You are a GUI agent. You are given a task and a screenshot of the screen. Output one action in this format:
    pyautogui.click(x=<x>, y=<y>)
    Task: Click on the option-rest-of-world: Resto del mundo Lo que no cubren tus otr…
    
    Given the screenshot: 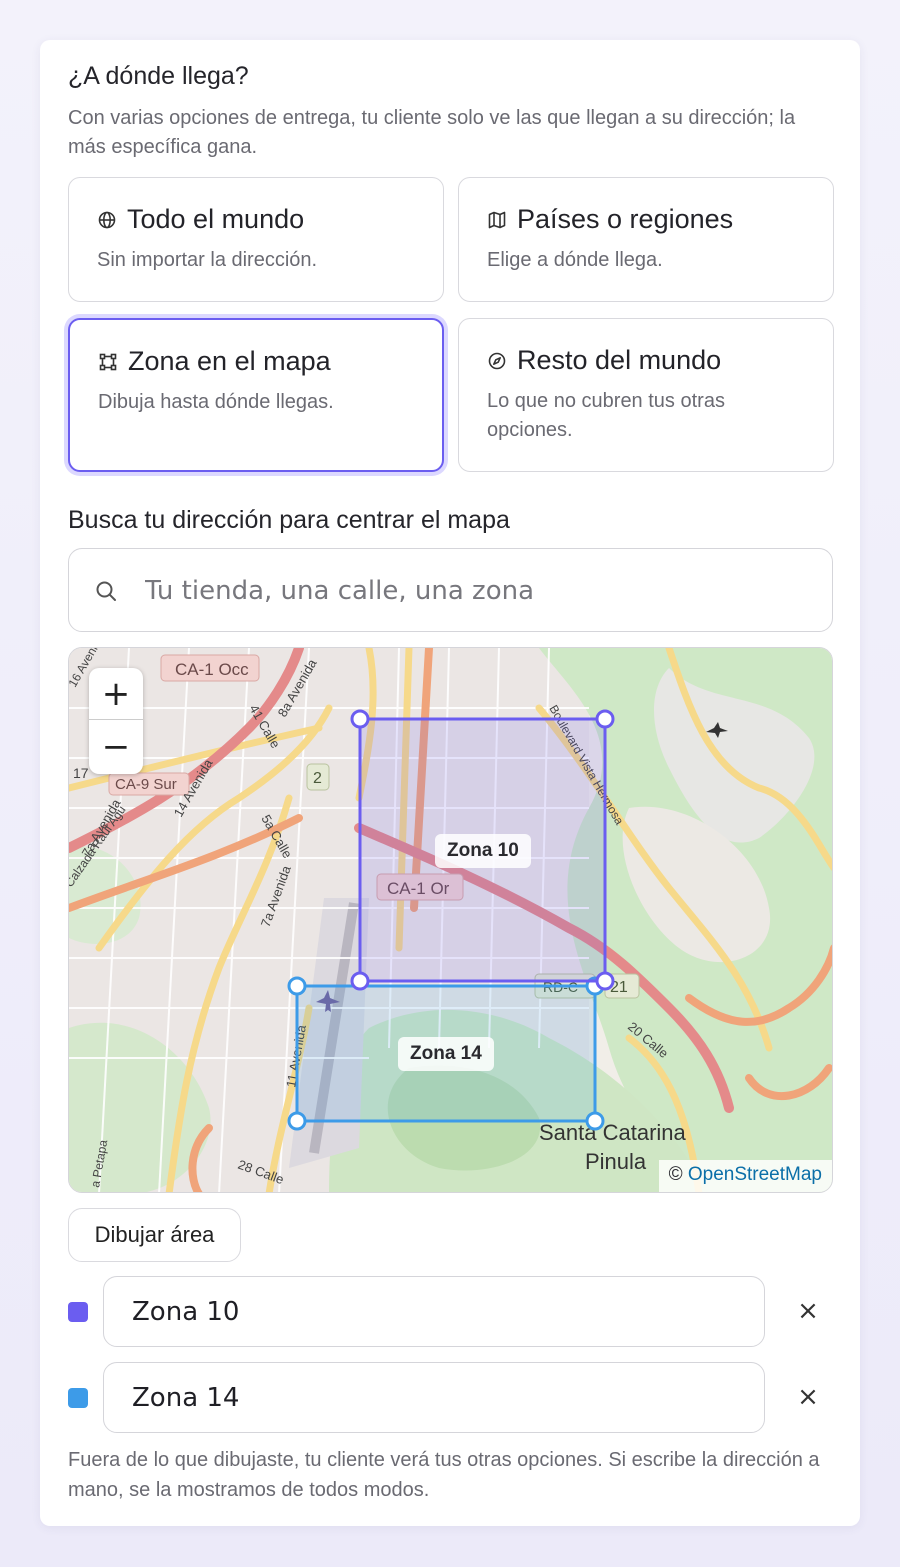 What is the action you would take?
    pyautogui.click(x=646, y=395)
    